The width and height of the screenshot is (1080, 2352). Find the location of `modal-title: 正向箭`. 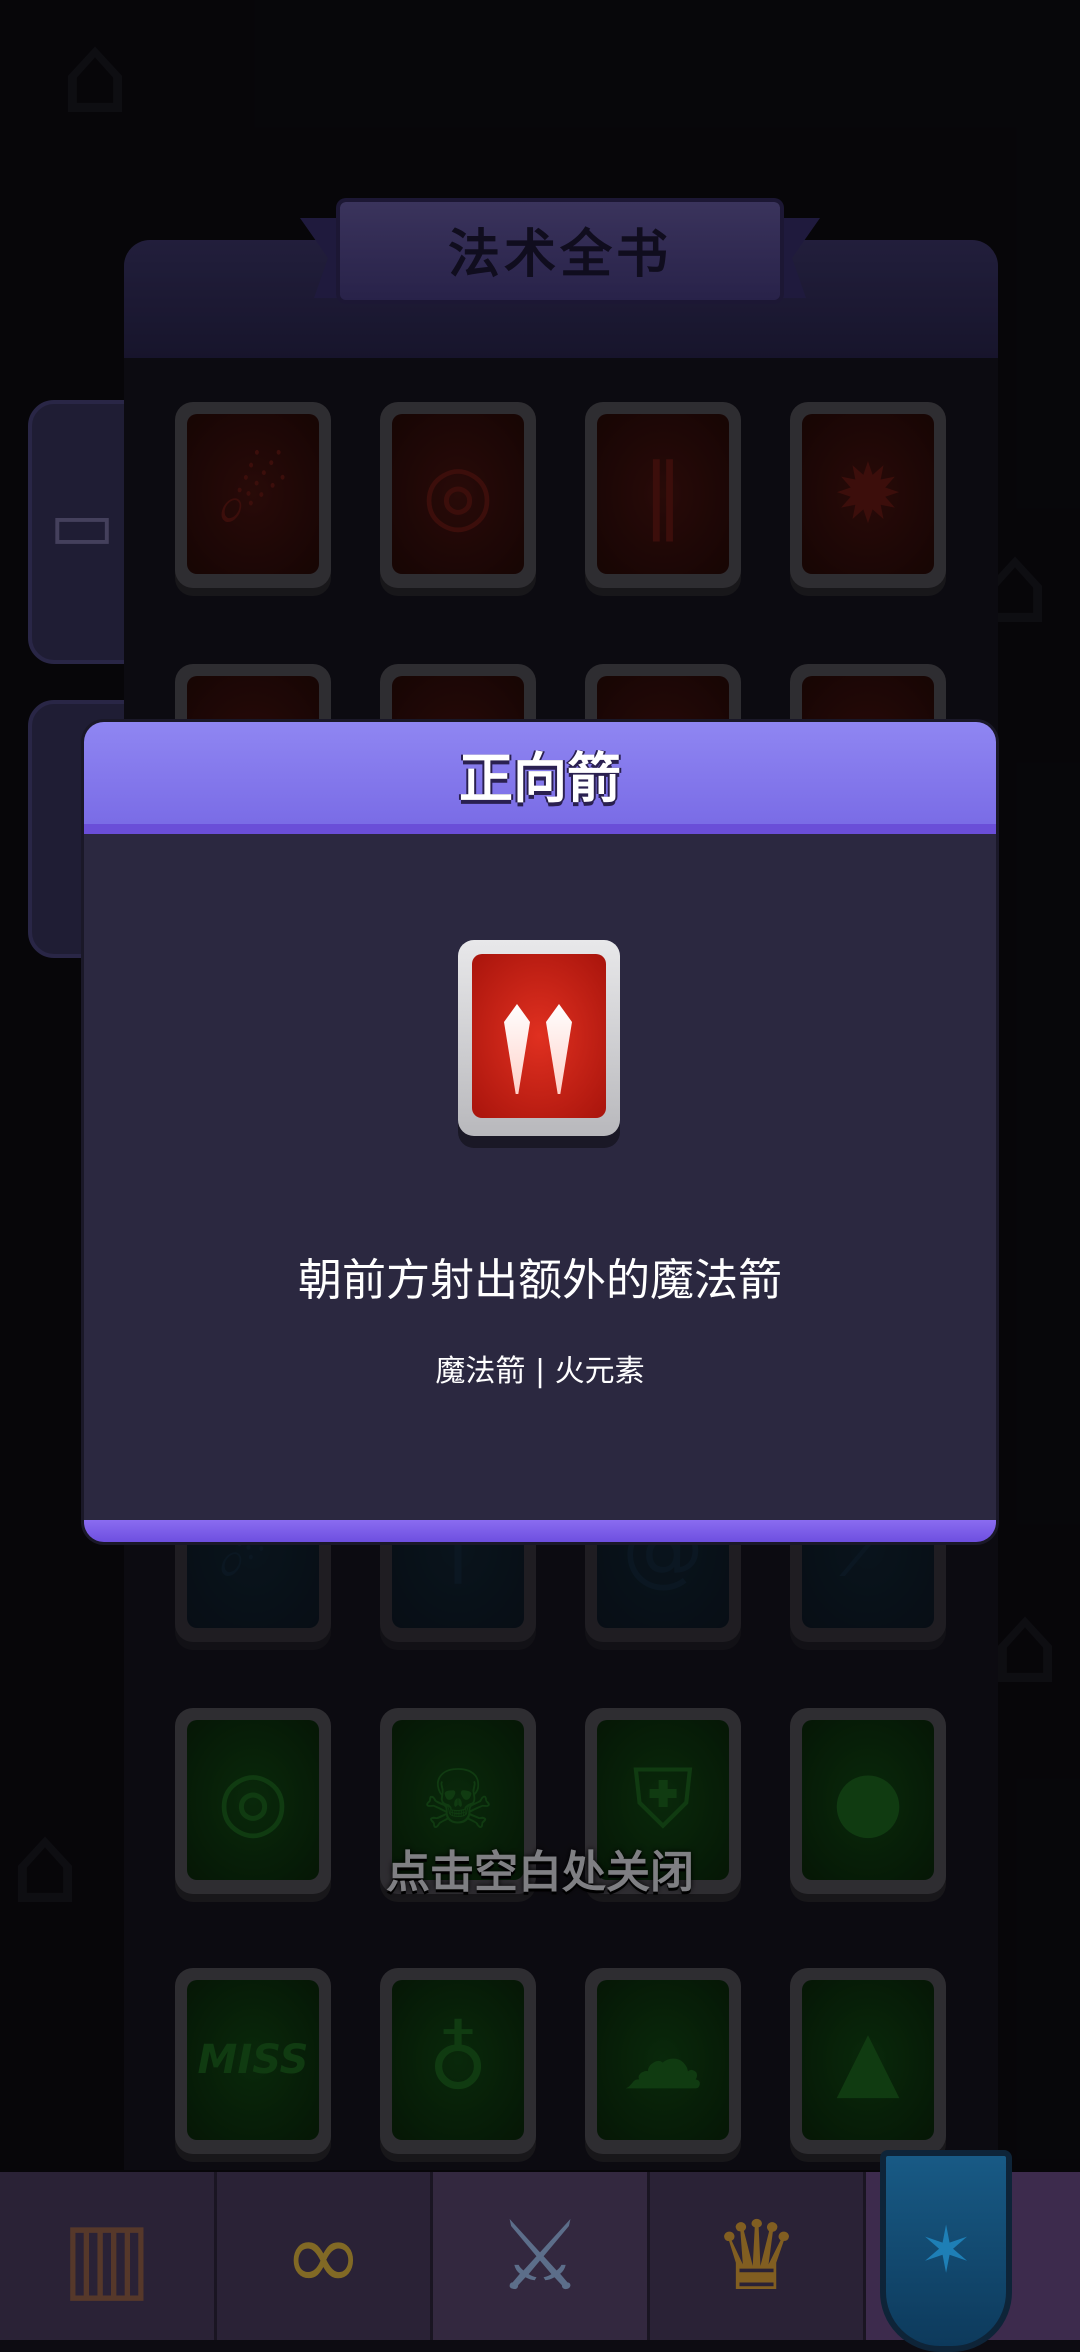

modal-title: 正向箭 is located at coordinates (540, 778).